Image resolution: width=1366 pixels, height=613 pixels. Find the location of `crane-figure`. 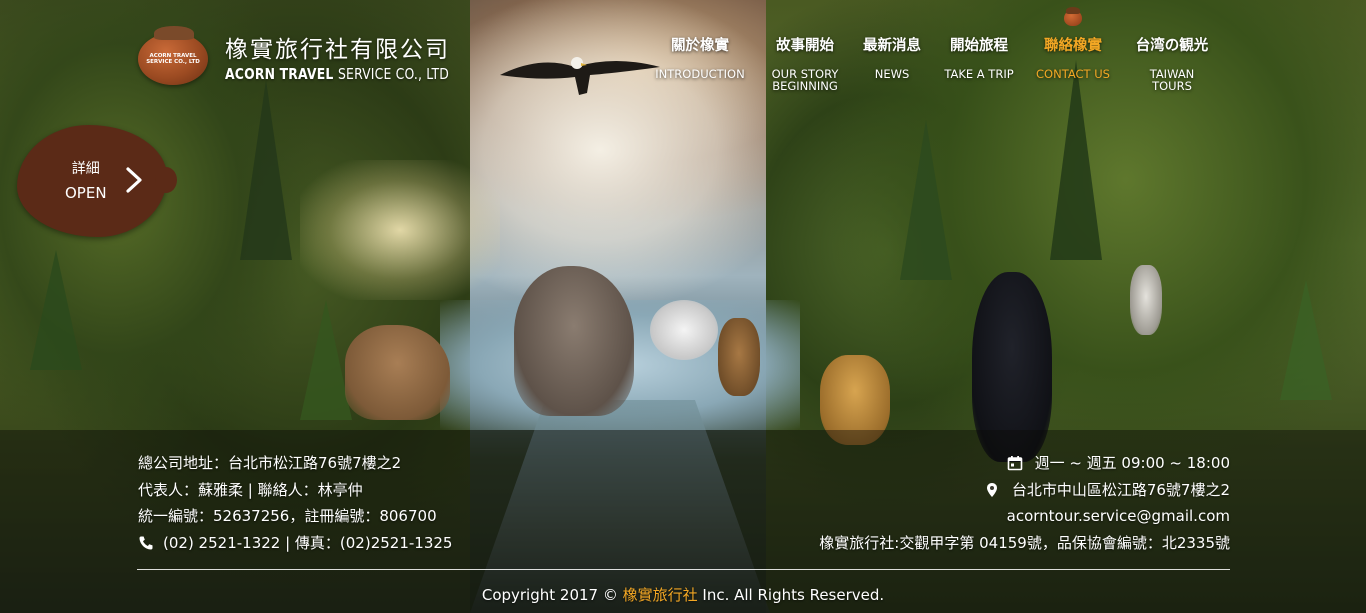

crane-figure is located at coordinates (684, 330).